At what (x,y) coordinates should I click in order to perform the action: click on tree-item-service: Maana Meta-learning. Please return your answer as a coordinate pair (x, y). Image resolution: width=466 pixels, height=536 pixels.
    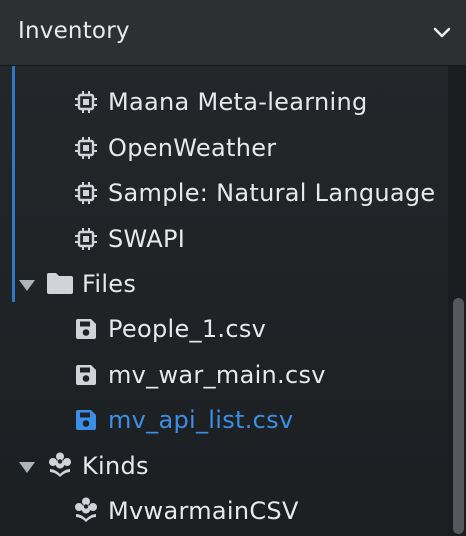
    Looking at the image, I should click on (224, 102).